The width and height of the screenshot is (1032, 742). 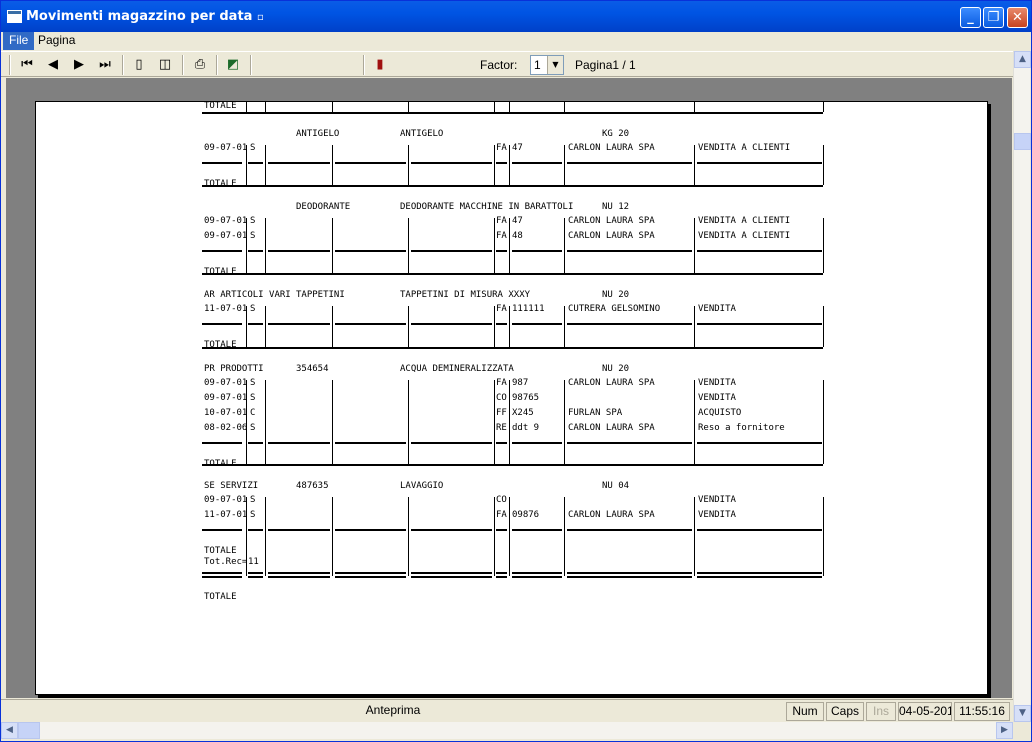 I want to click on arrow-up-icon: ▲, so click(x=1022, y=59).